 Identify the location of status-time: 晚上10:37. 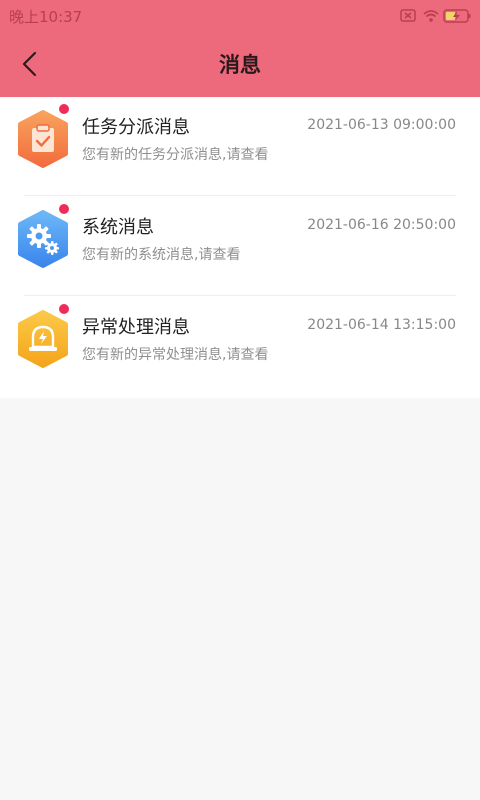
(46, 17).